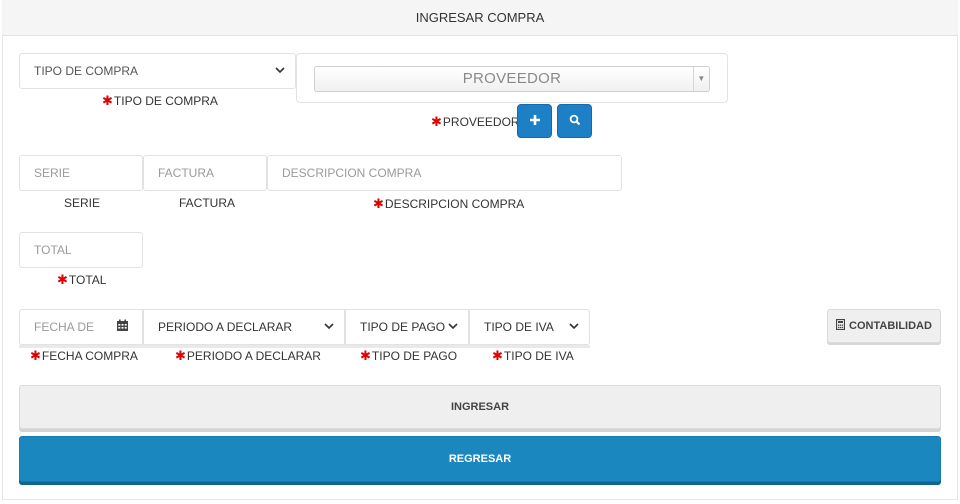  Describe the element at coordinates (480, 459) in the screenshot. I see `regresar-button: REGRESAR` at that location.